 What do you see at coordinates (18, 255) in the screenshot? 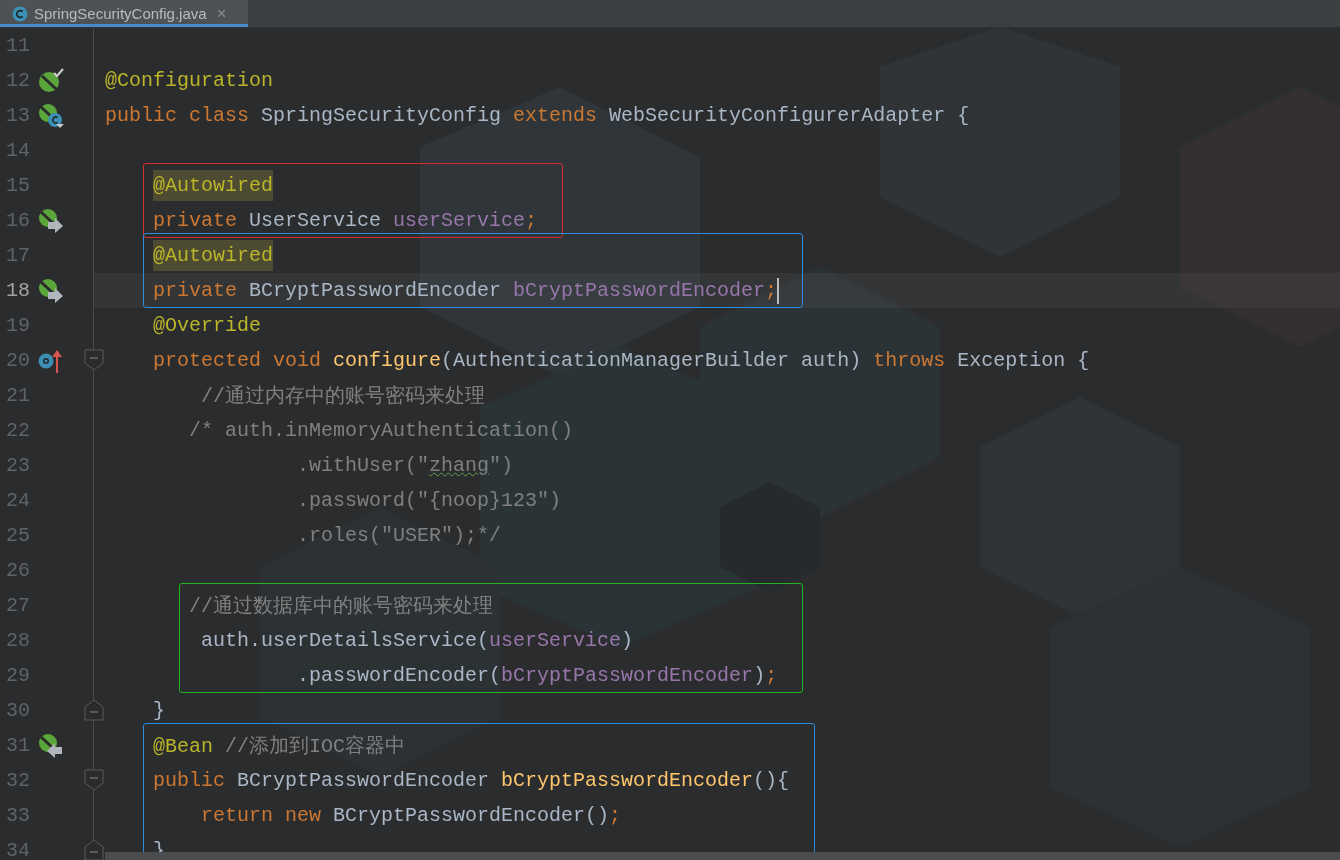
I see `line-number: 17` at bounding box center [18, 255].